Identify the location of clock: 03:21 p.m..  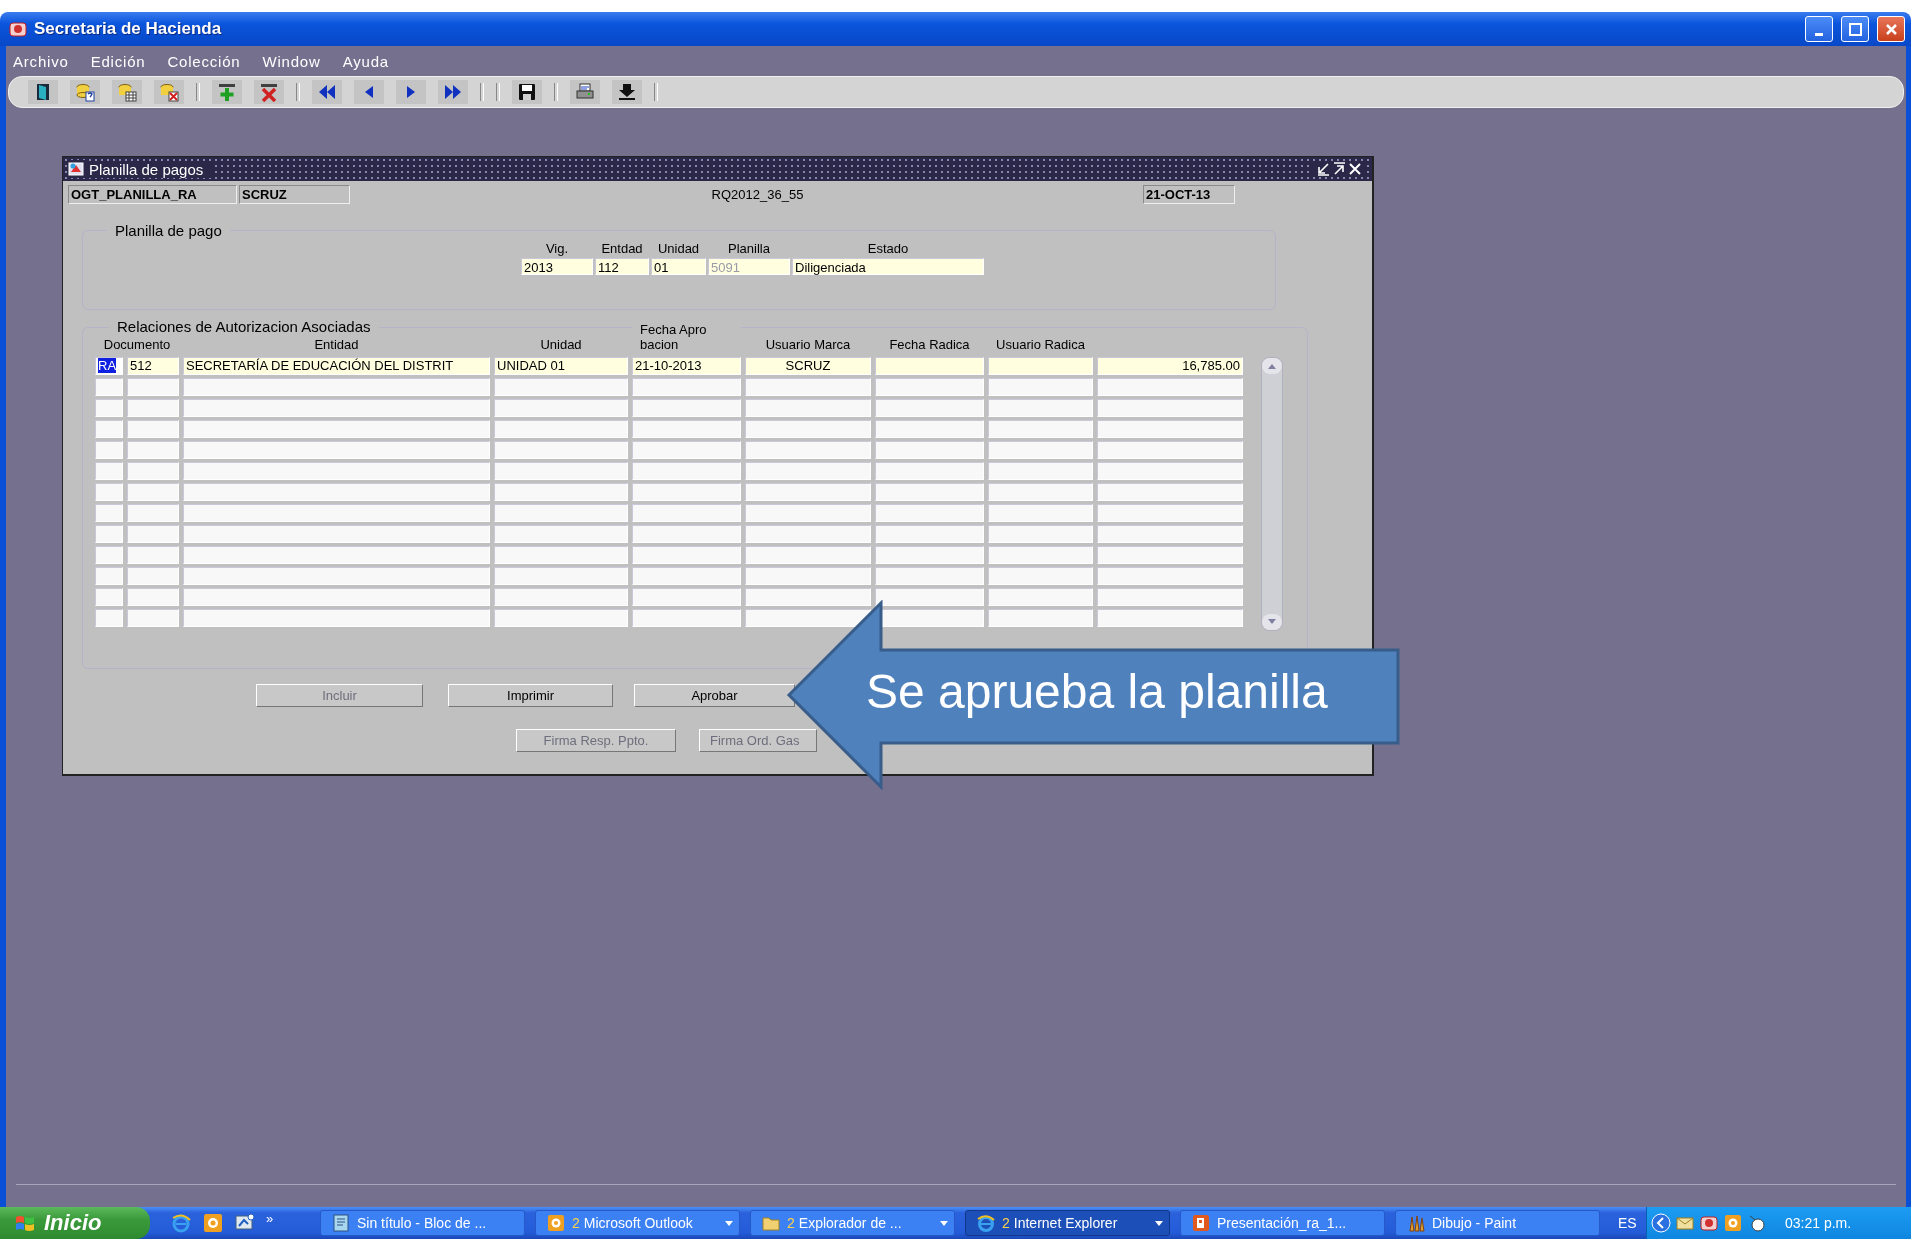
(1818, 1223).